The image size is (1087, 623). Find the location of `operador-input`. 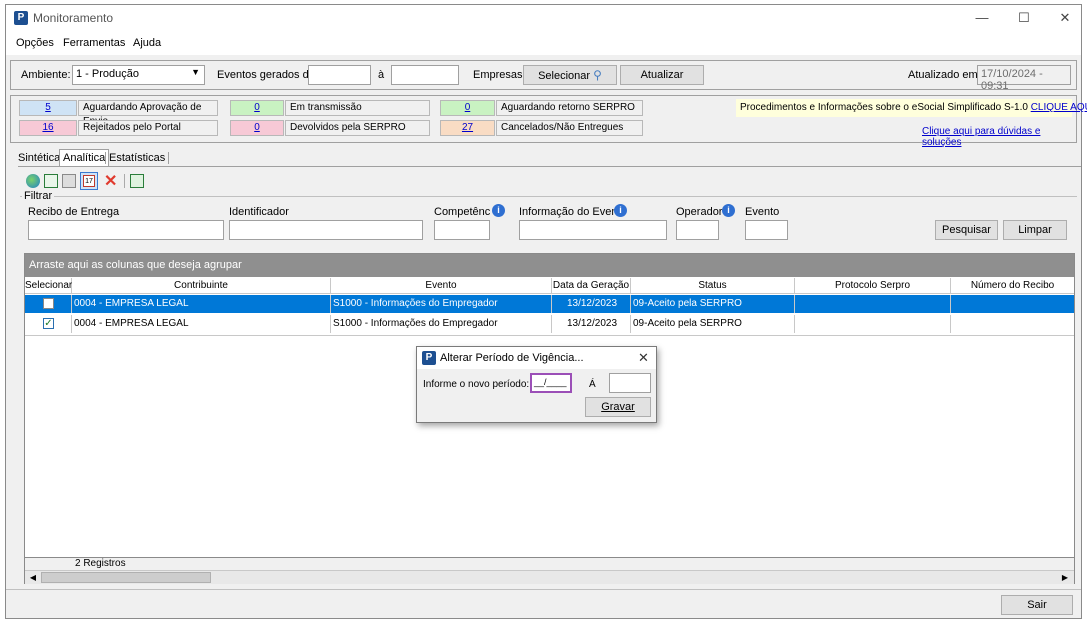

operador-input is located at coordinates (697, 230).